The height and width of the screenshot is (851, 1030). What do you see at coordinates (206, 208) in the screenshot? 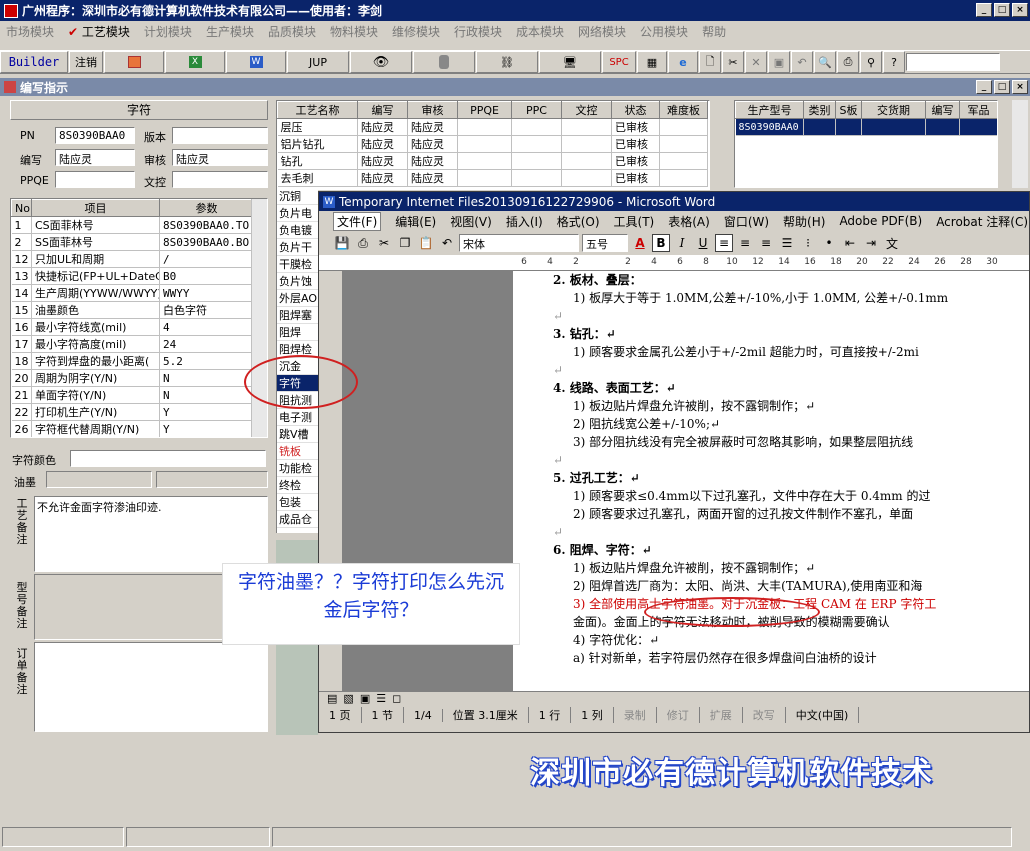
I see `col-param: 参数` at bounding box center [206, 208].